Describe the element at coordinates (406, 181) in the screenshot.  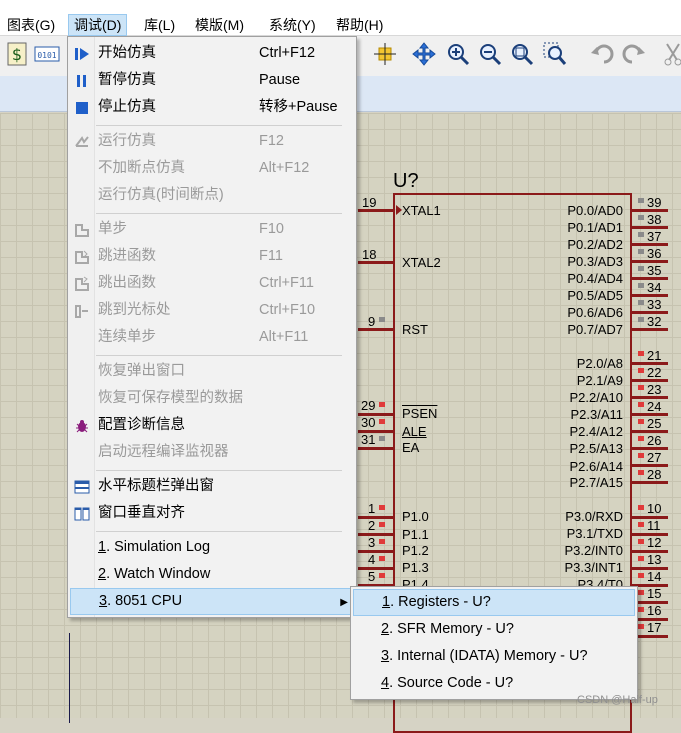
I see `chip-reference: U?` at that location.